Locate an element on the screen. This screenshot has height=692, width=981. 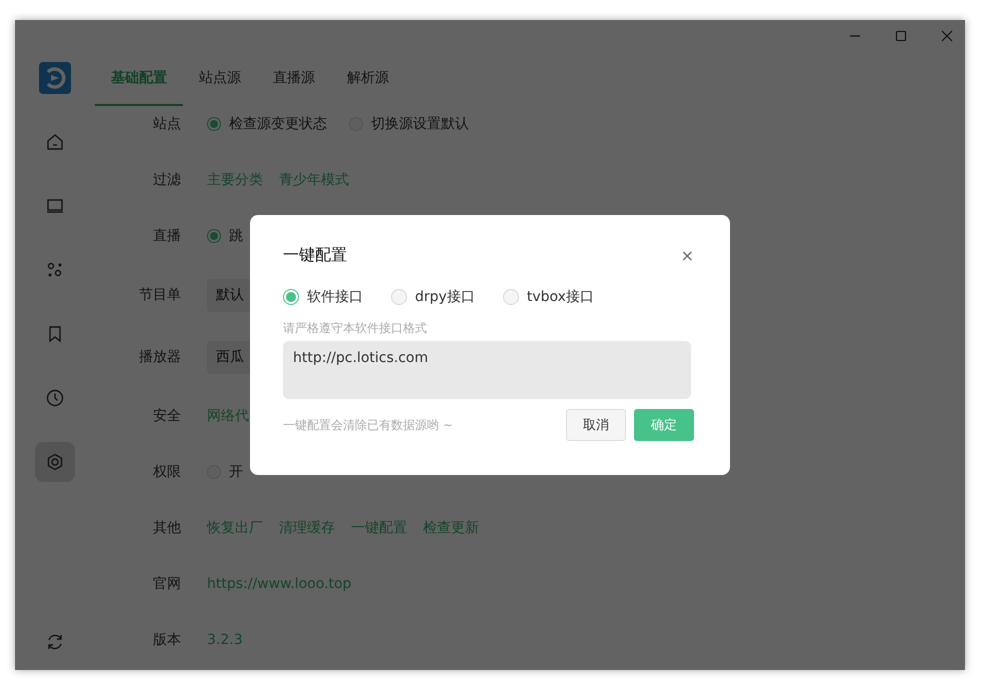
note-text: 一键配置会清除已有数据源哟 ~ is located at coordinates (368, 425).